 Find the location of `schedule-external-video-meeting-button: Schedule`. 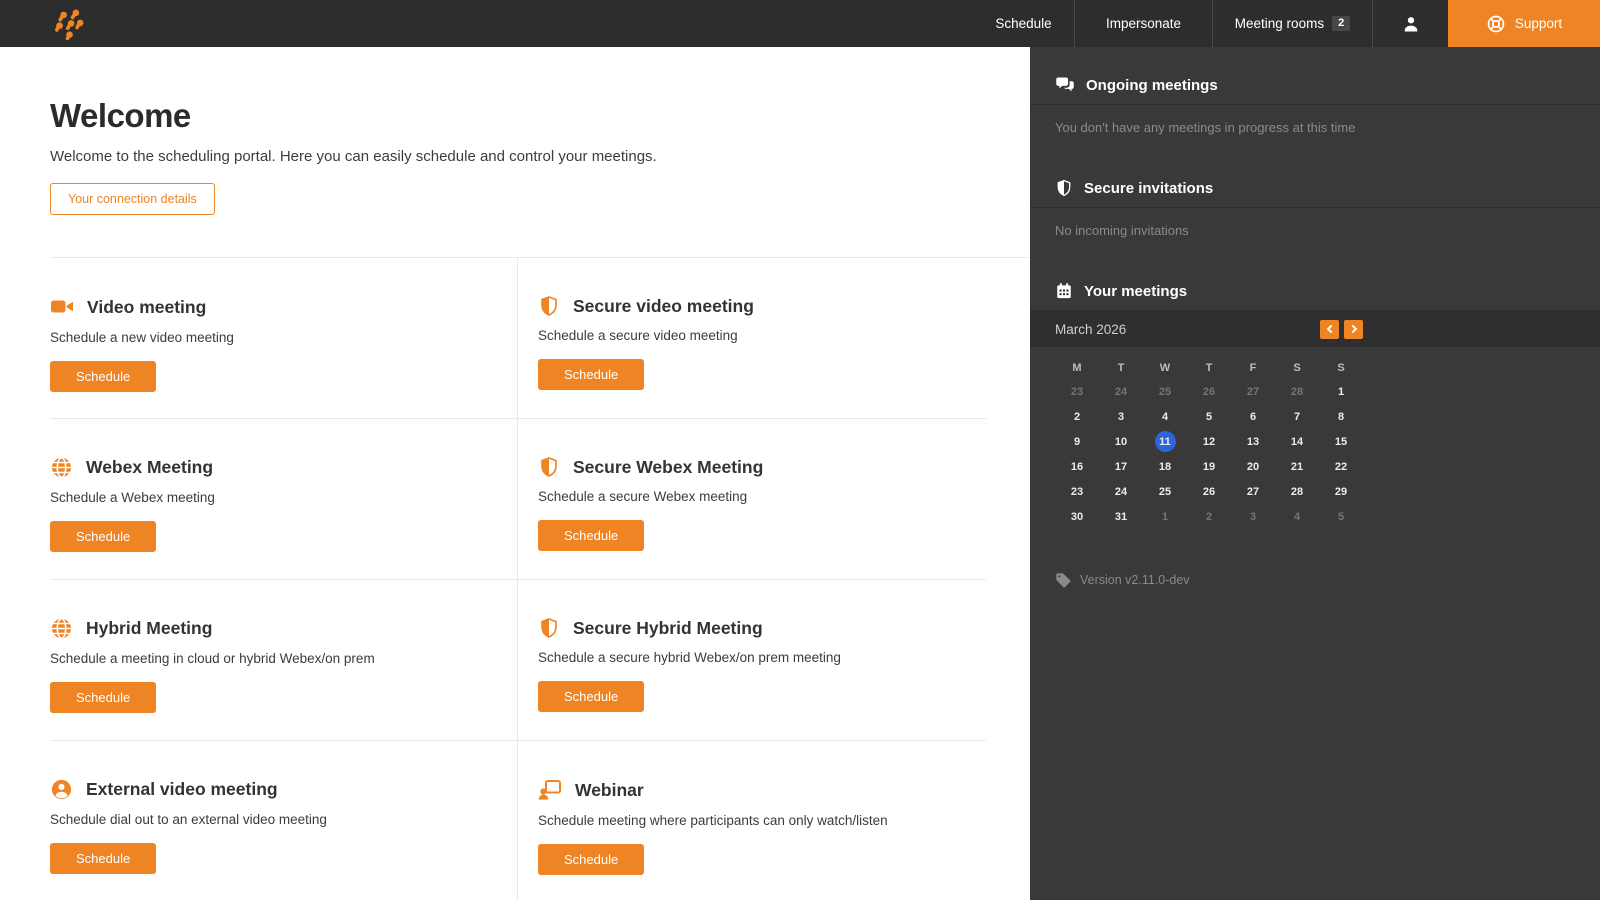

schedule-external-video-meeting-button: Schedule is located at coordinates (103, 858).